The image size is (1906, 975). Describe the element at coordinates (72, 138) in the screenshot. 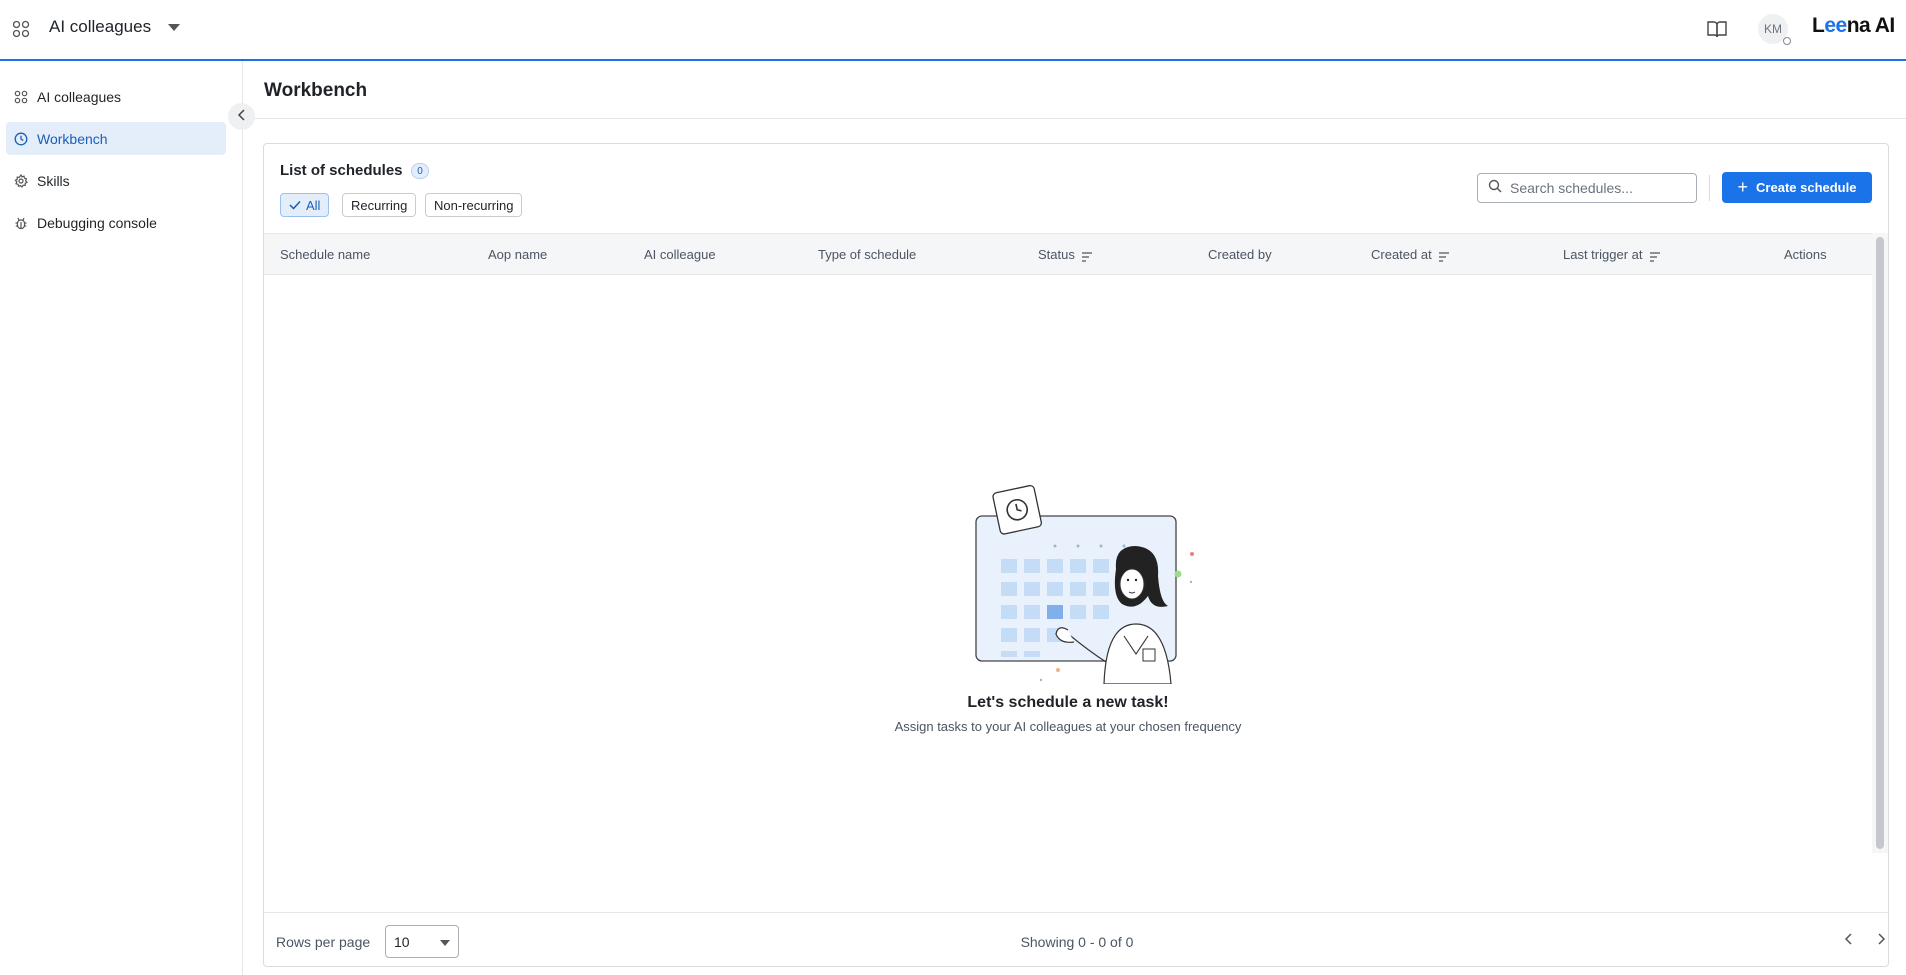

I see `sidebar-item-label: Workbench` at that location.